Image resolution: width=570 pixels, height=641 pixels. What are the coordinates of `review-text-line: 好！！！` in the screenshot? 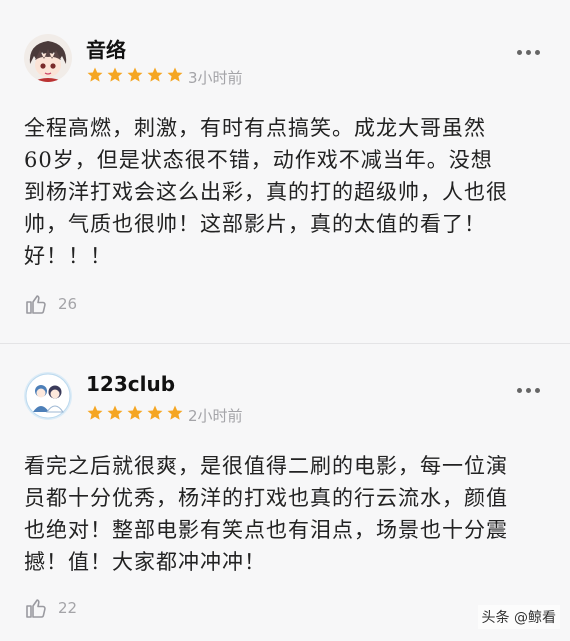 It's located at (68, 256).